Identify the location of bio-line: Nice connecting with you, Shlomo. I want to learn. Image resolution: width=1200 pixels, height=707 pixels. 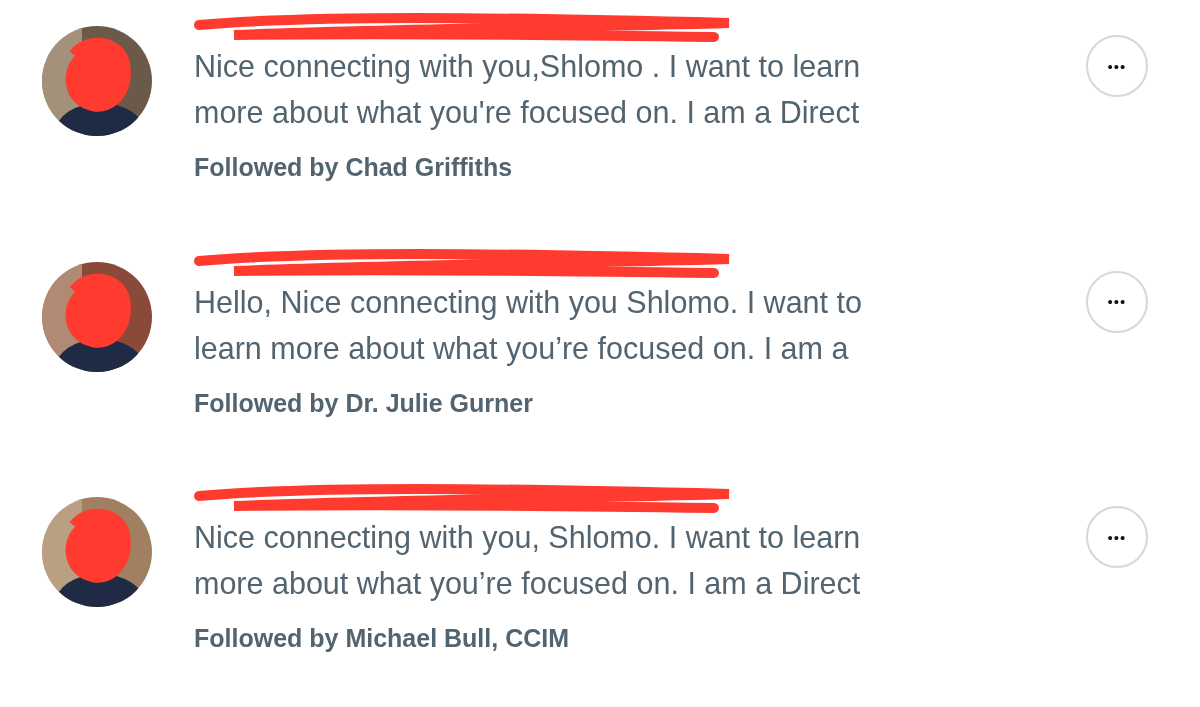
(528, 538).